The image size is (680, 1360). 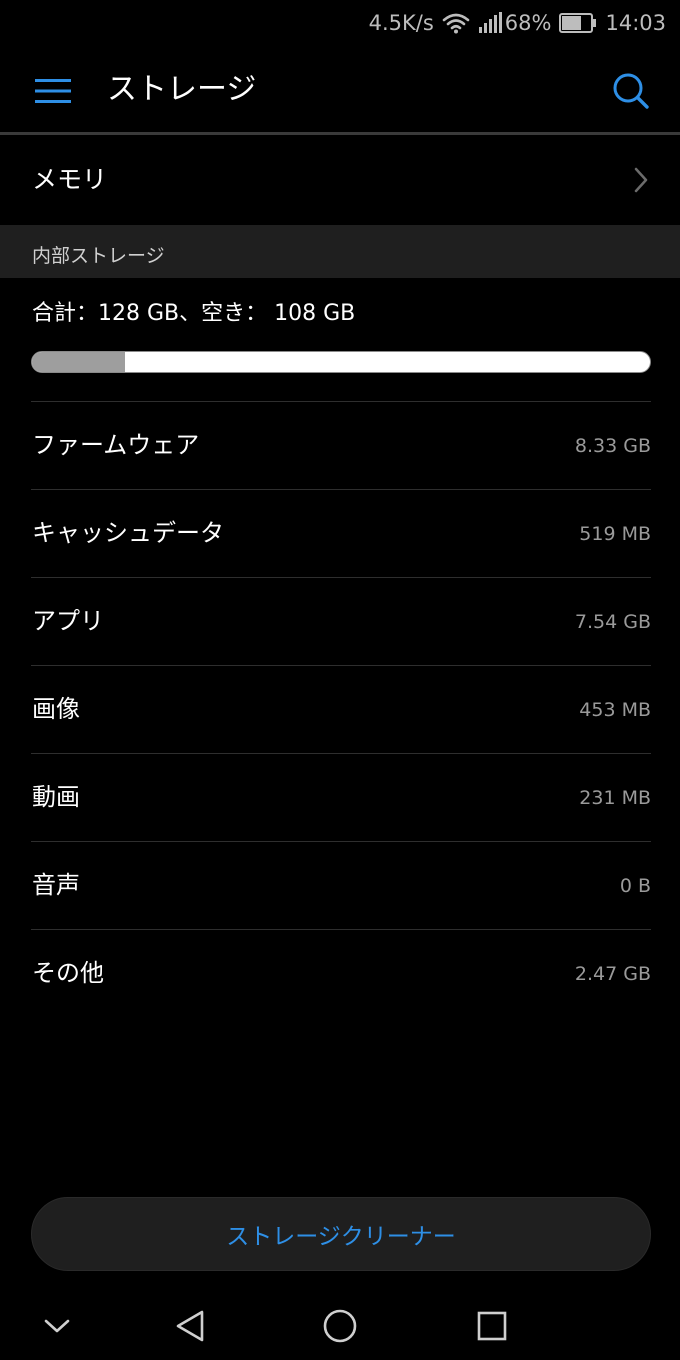 I want to click on item-label: 画像, so click(x=56, y=709).